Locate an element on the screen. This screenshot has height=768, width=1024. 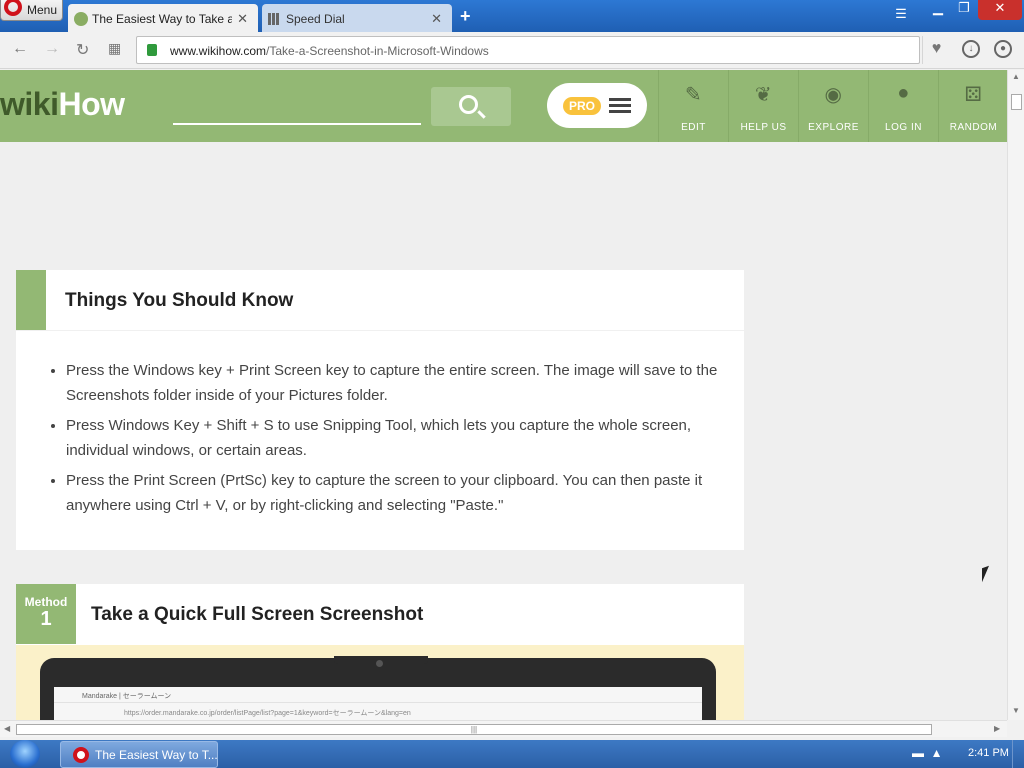
scroll-right-icon: ▶ is located at coordinates (997, 728).